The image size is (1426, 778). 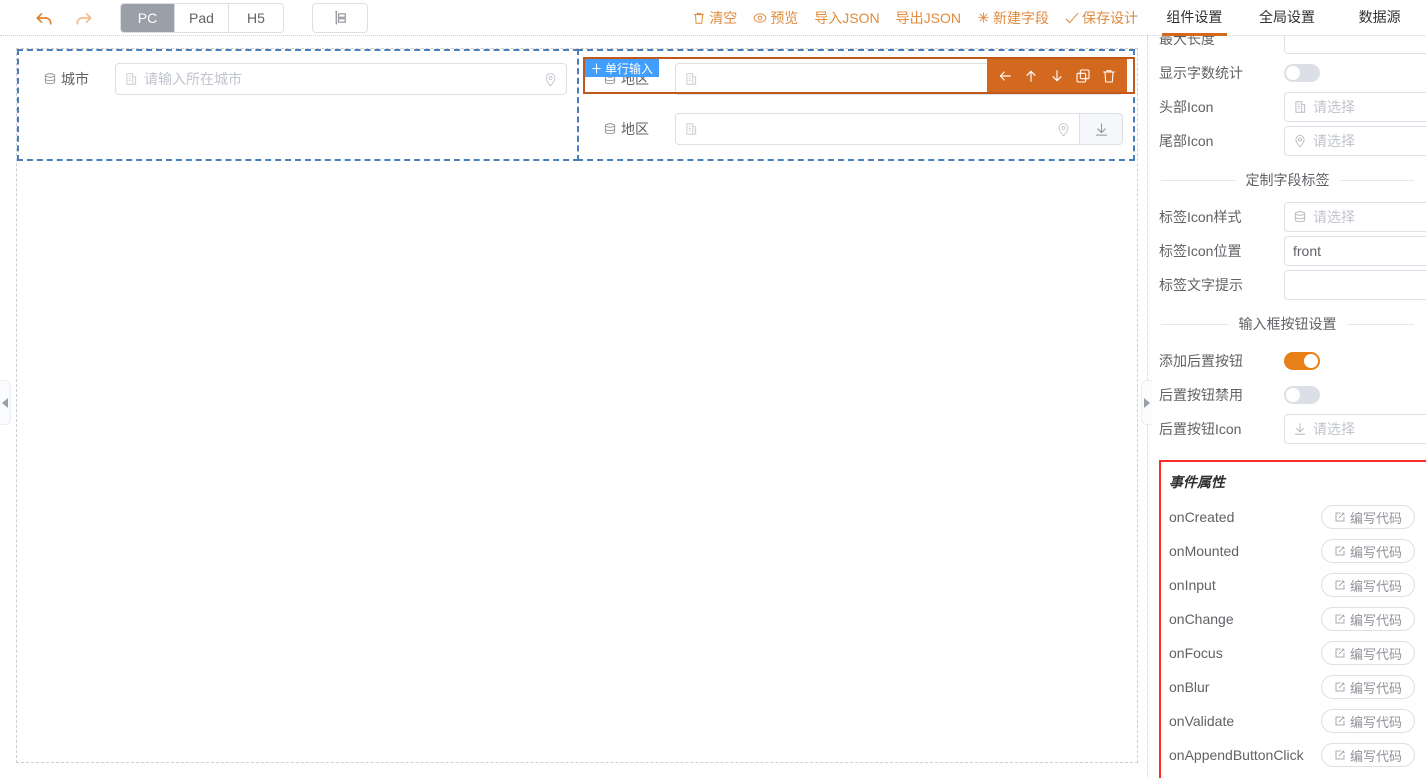 What do you see at coordinates (5, 402) in the screenshot?
I see `collapse-left-panel-handle` at bounding box center [5, 402].